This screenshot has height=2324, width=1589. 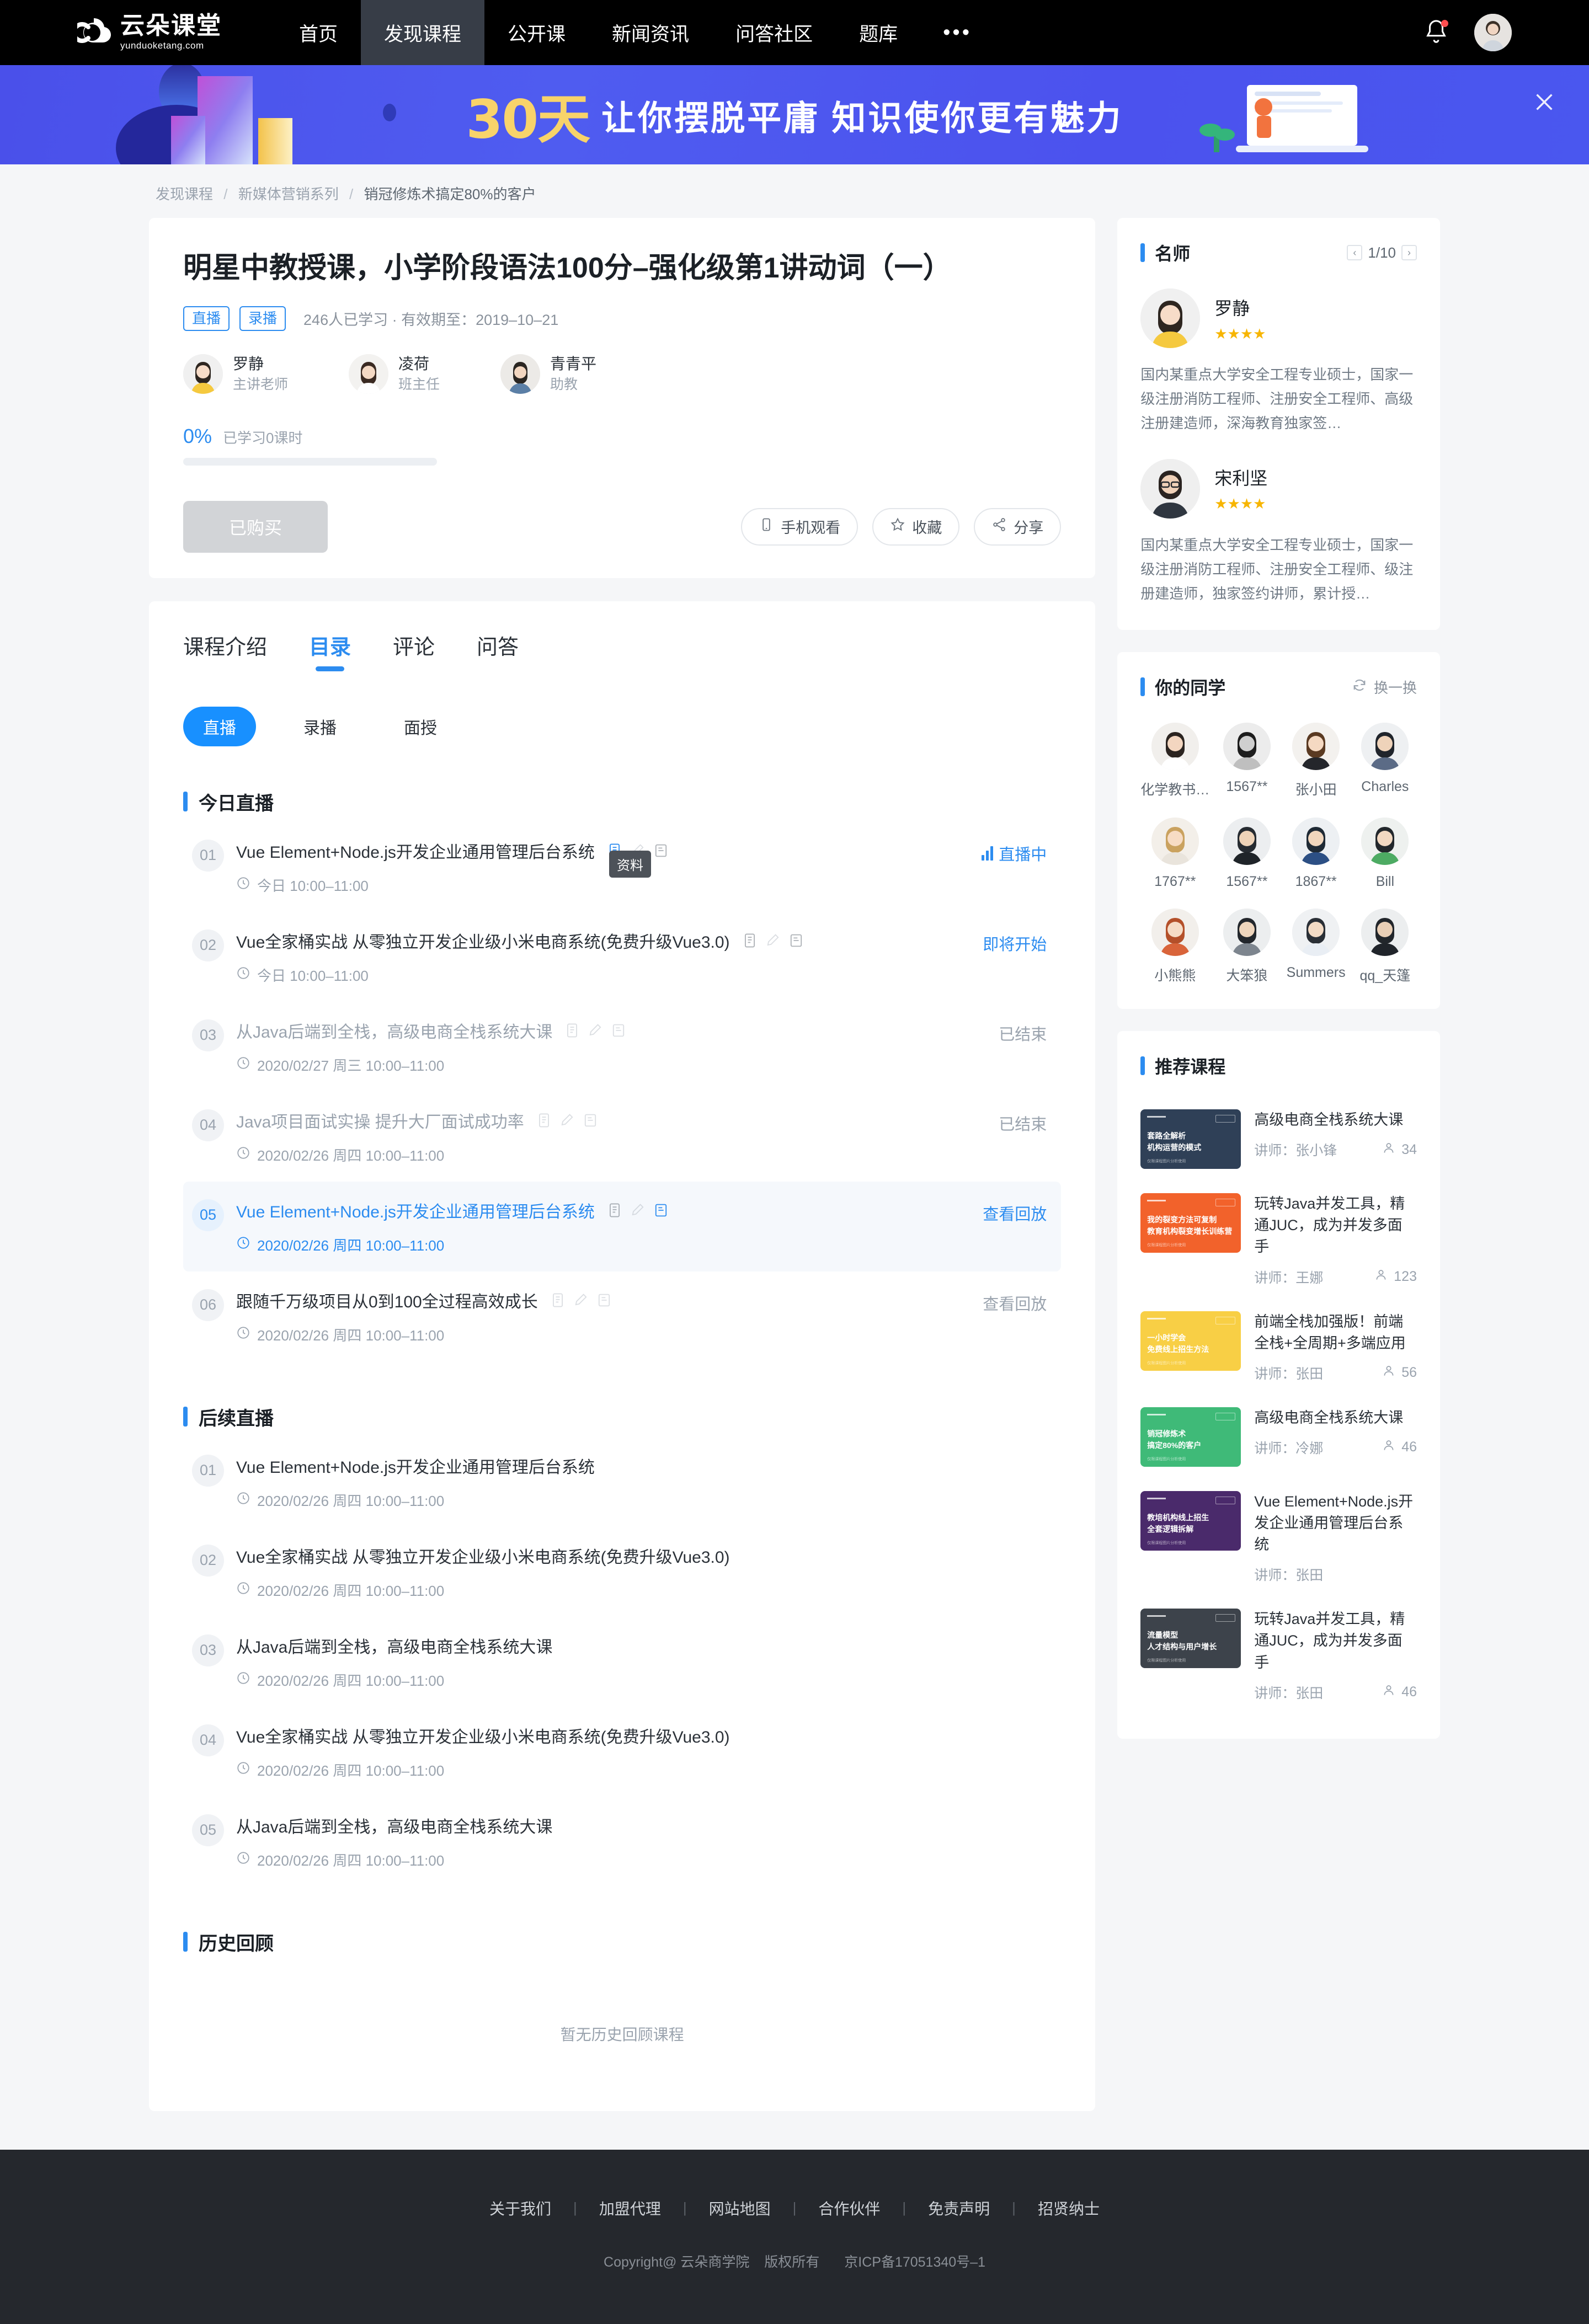 What do you see at coordinates (394, 374) in the screenshot?
I see `teacher-item: 凌荷 班主任` at bounding box center [394, 374].